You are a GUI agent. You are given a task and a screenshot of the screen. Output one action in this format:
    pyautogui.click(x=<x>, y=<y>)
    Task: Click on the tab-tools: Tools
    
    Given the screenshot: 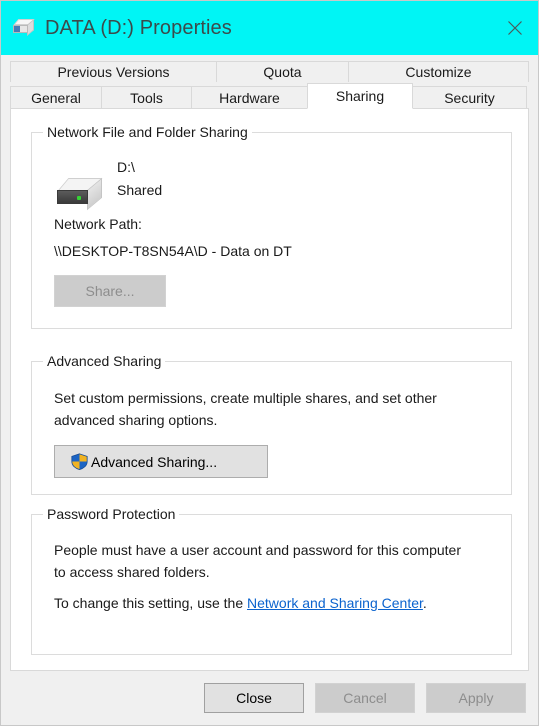 What is the action you would take?
    pyautogui.click(x=146, y=97)
    